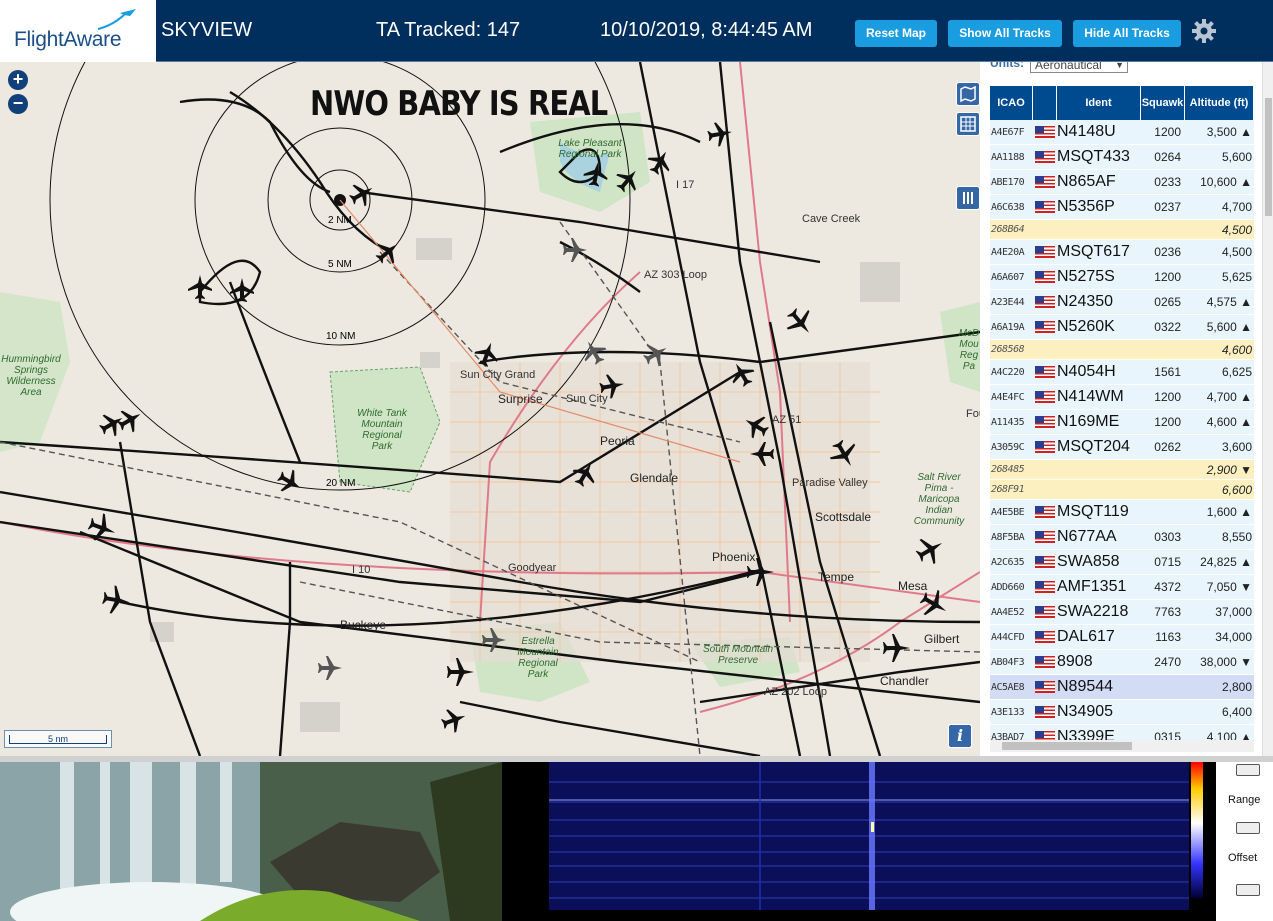 The image size is (1273, 921). What do you see at coordinates (1090, 396) in the screenshot?
I see `ident-cell: N414WM` at bounding box center [1090, 396].